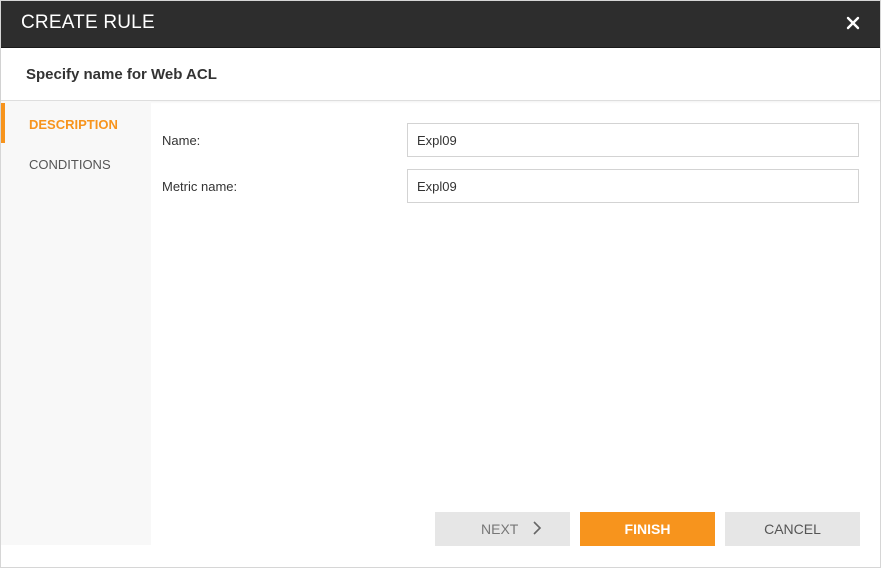  I want to click on cancel-button: CANCEL, so click(792, 529).